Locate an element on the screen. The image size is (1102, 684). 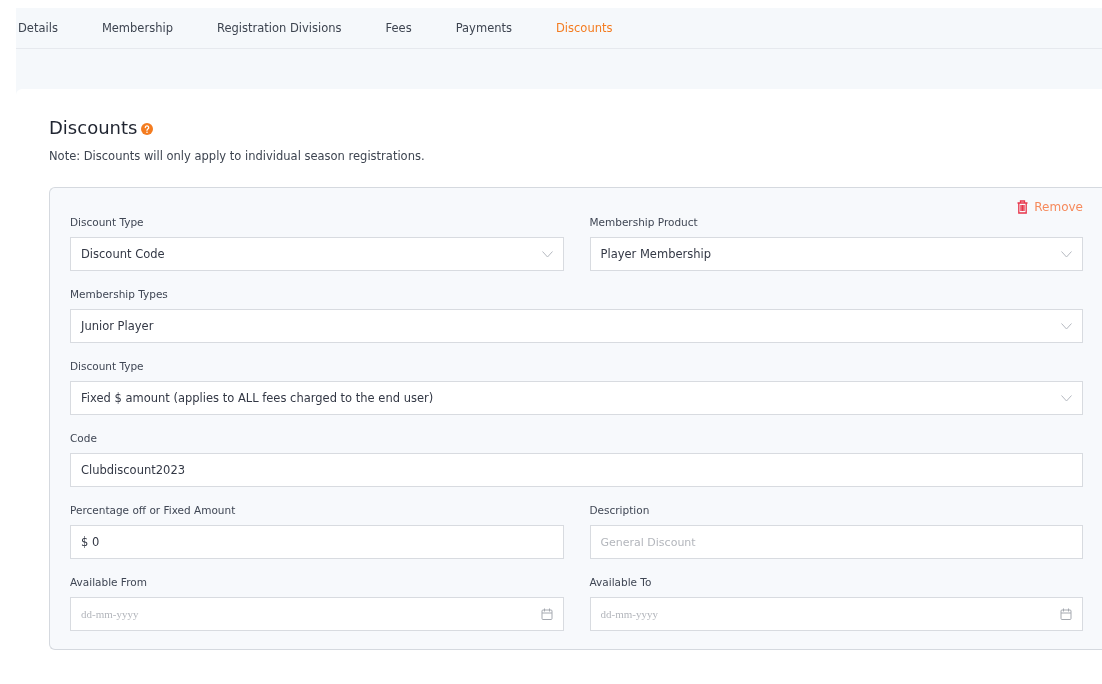
tab: Membership is located at coordinates (137, 28).